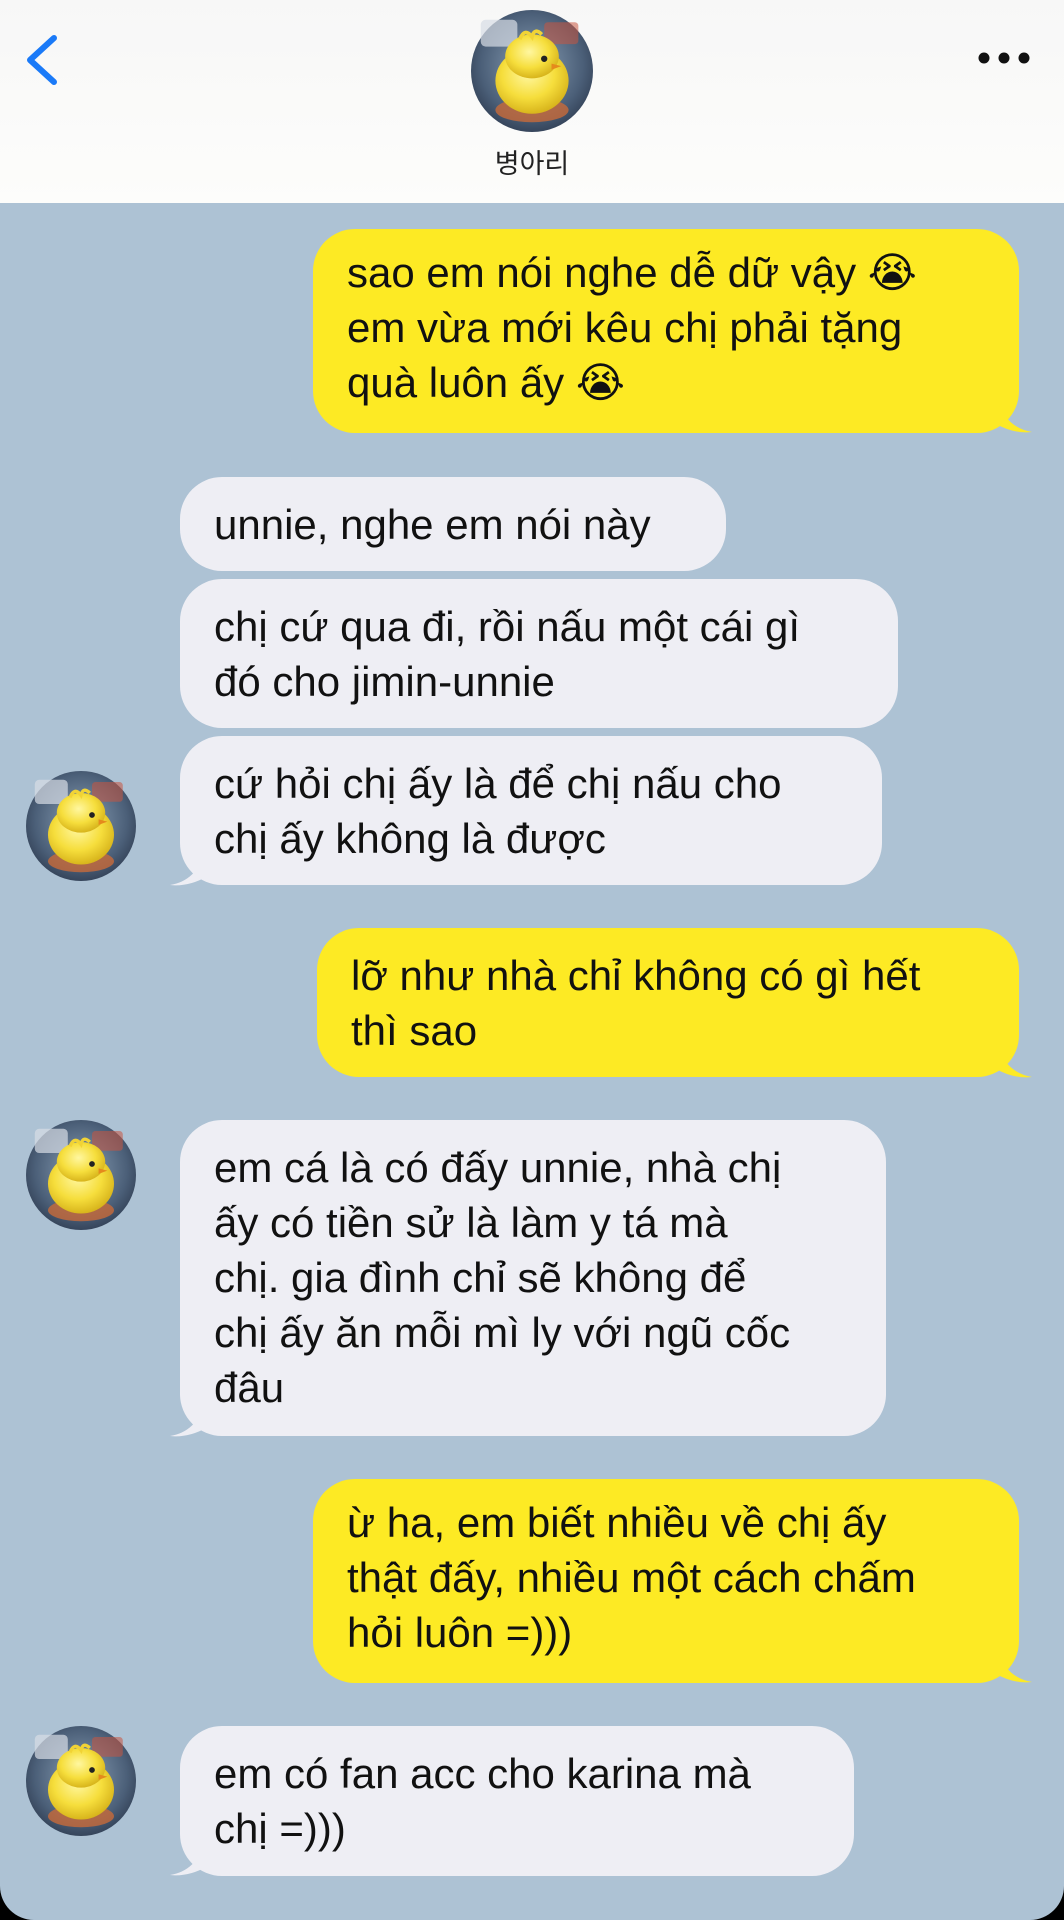 The image size is (1064, 1920). I want to click on message-bubble-outgoing: lỡ như nhà chỉ không có gì hết thì sao, so click(668, 1002).